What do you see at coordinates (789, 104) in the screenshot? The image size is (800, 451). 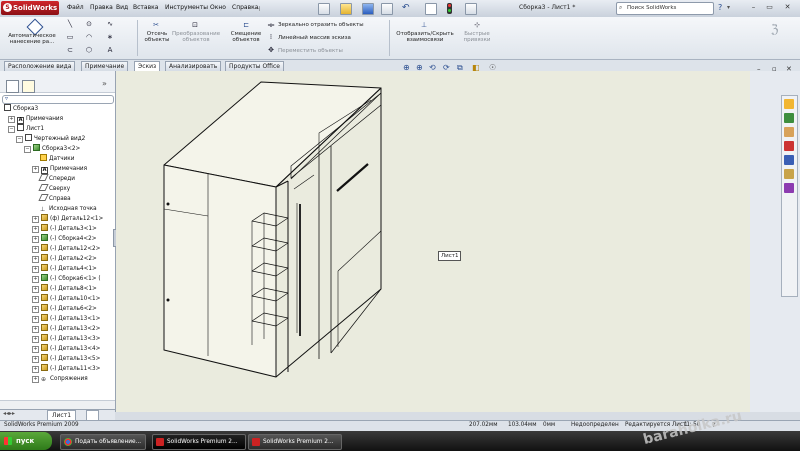 I see `resources-icon` at bounding box center [789, 104].